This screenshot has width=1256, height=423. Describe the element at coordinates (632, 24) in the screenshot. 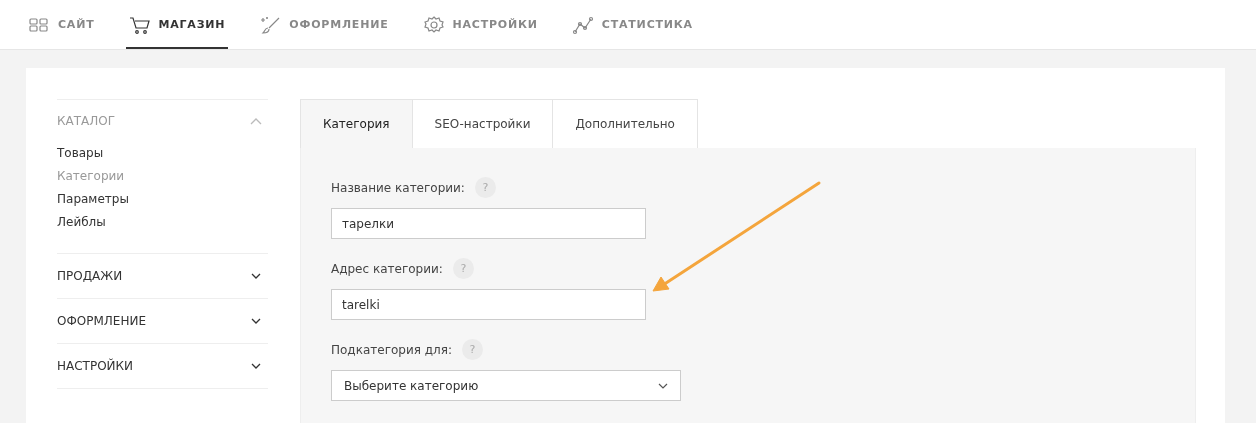

I see `nav-tab: СТАТИСТИКА` at that location.